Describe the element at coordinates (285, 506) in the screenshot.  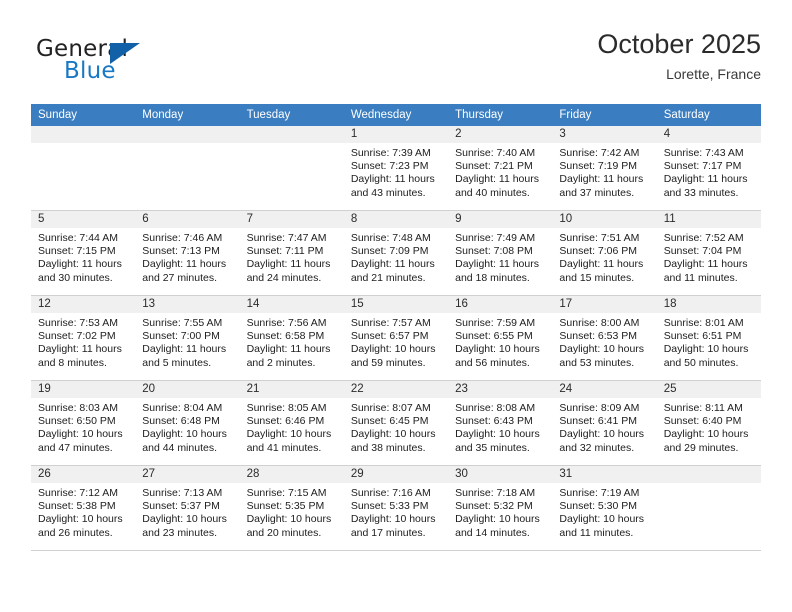
I see `day-detail-line: Sunset: 5:35 PM` at that location.